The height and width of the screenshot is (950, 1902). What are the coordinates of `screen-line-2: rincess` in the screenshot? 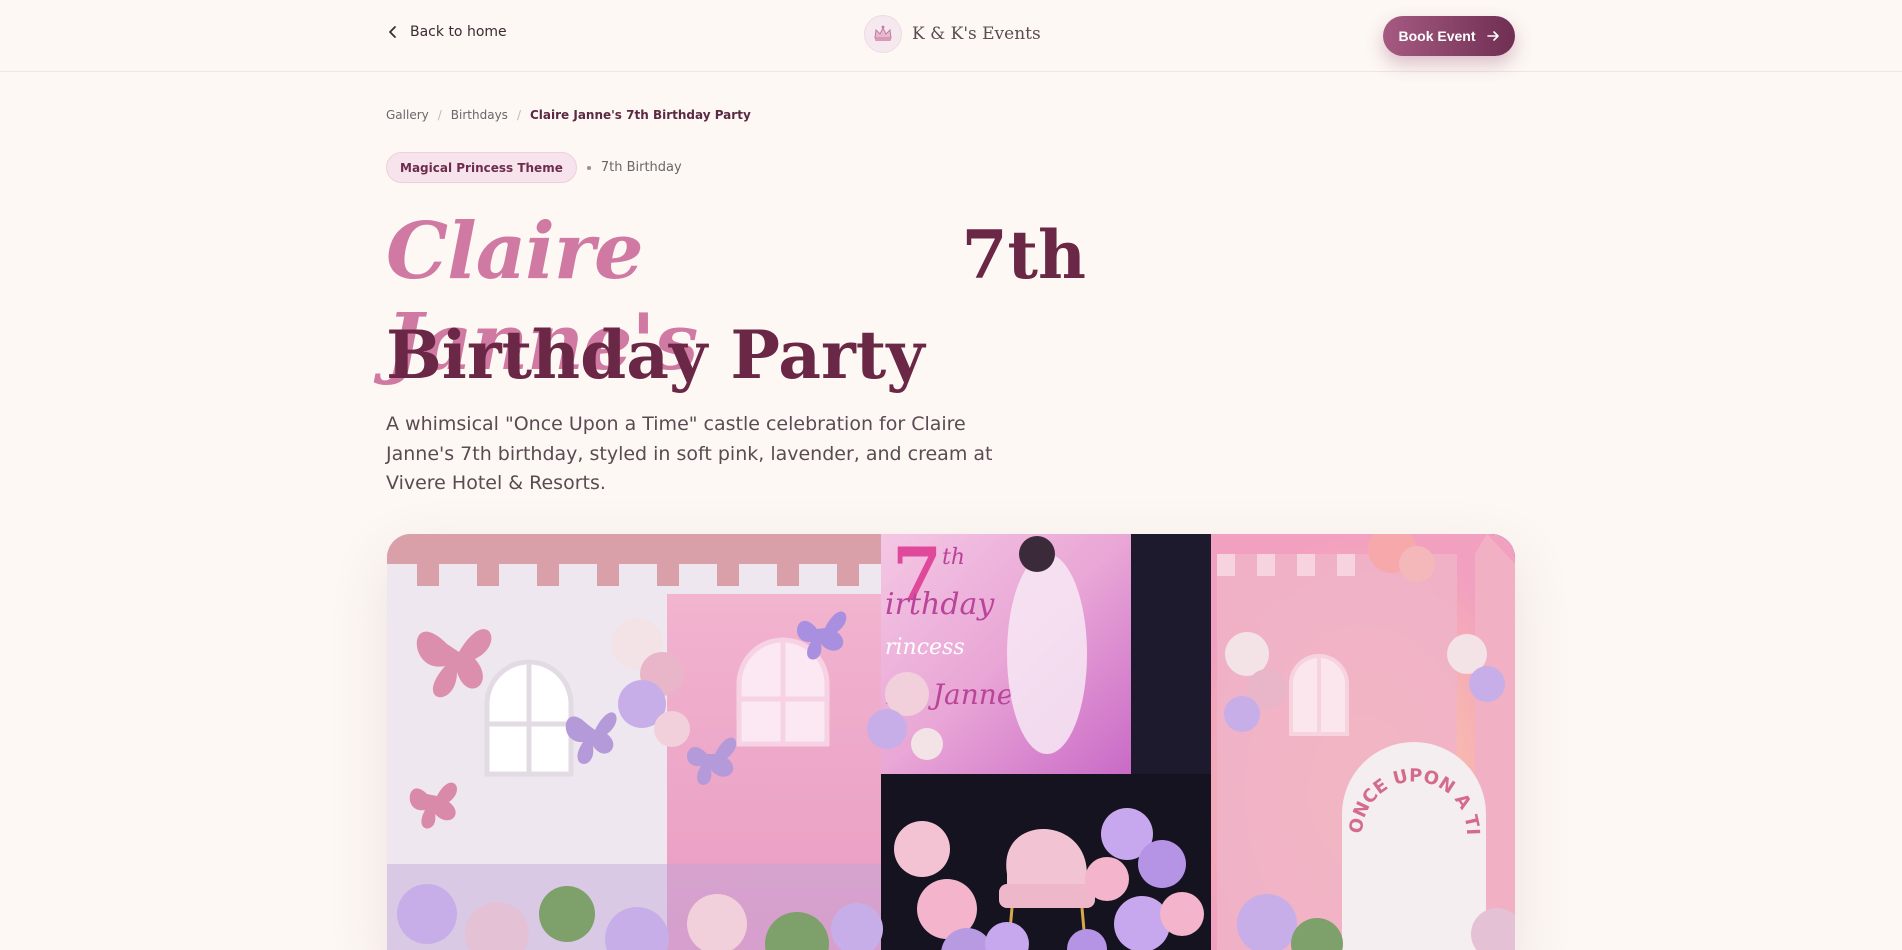 It's located at (925, 647).